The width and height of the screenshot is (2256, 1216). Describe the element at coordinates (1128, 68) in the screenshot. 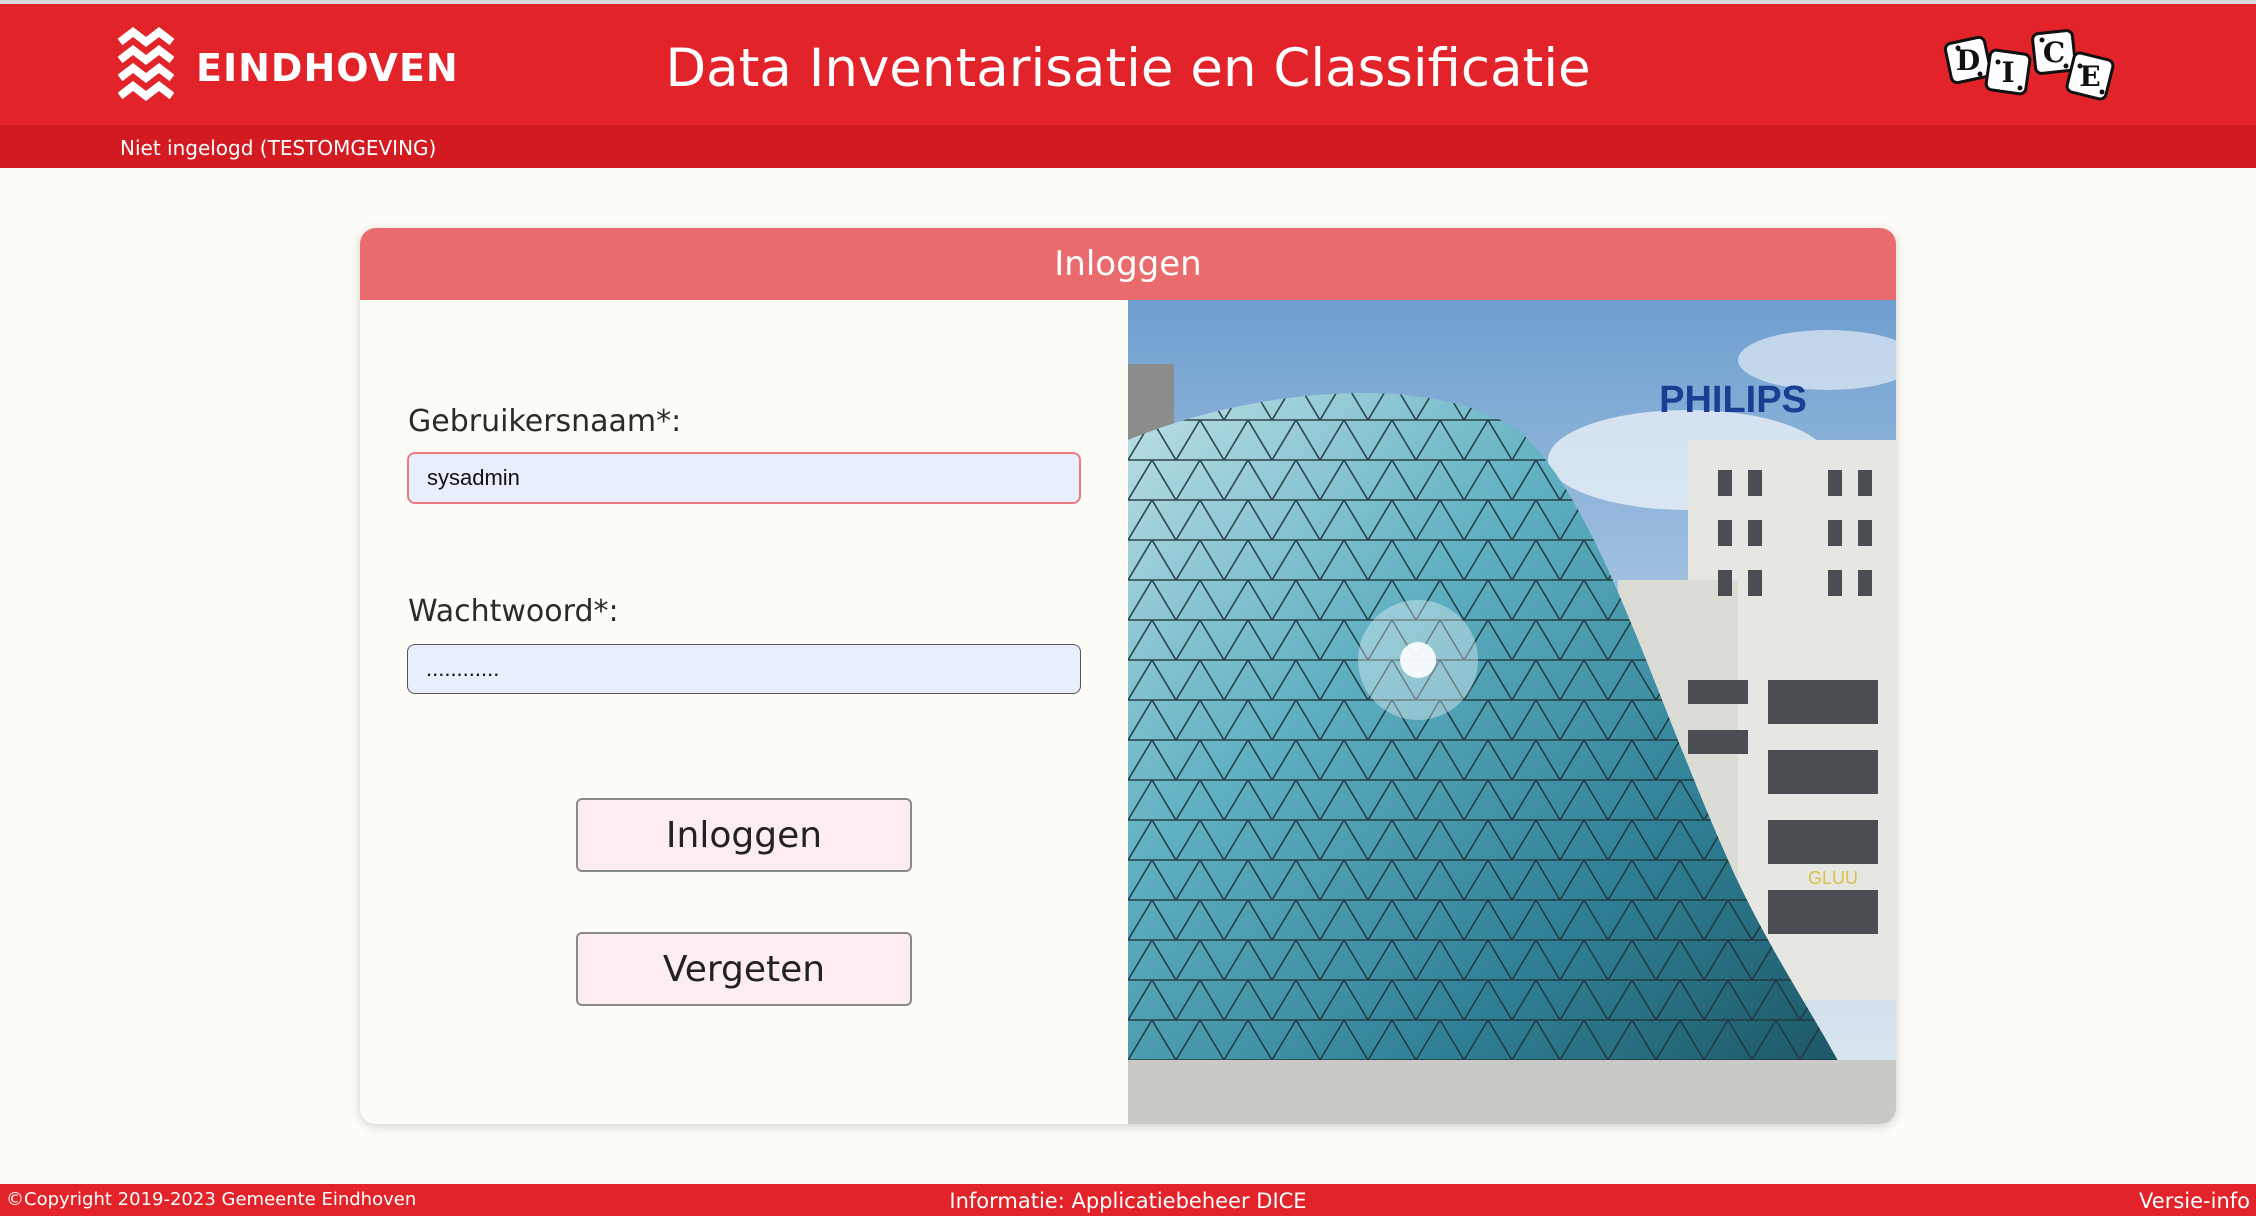

I see `app-title: Data Inventarisatie en Classificatie` at that location.